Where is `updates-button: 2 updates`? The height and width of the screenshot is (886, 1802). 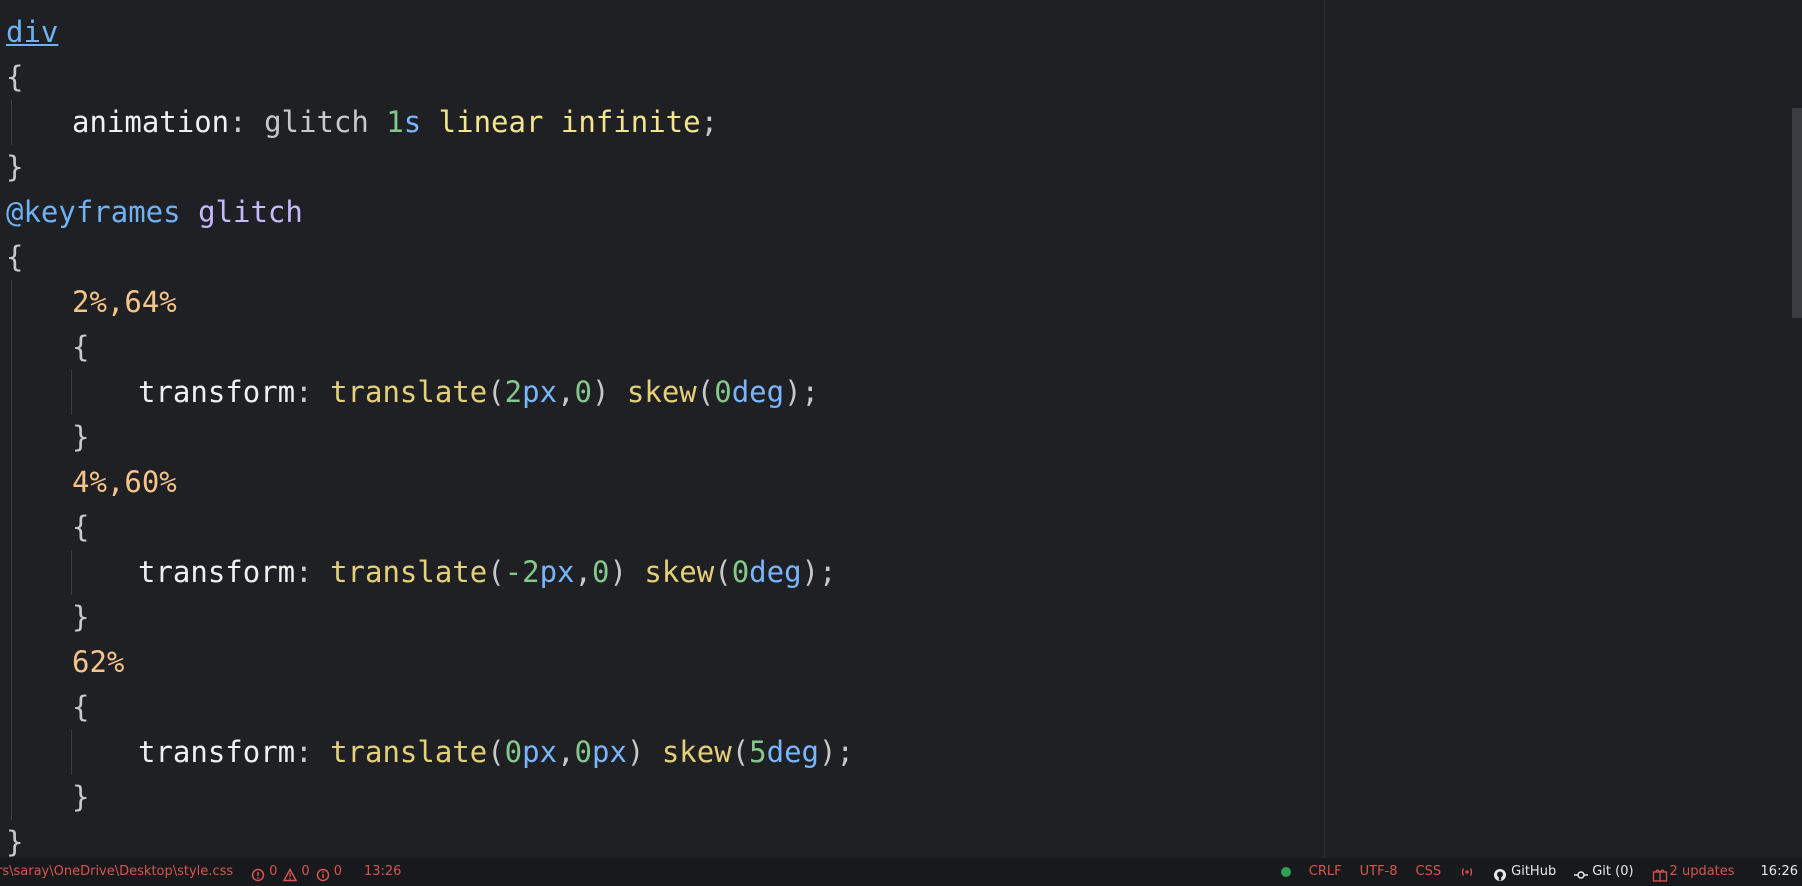
updates-button: 2 updates is located at coordinates (1693, 872).